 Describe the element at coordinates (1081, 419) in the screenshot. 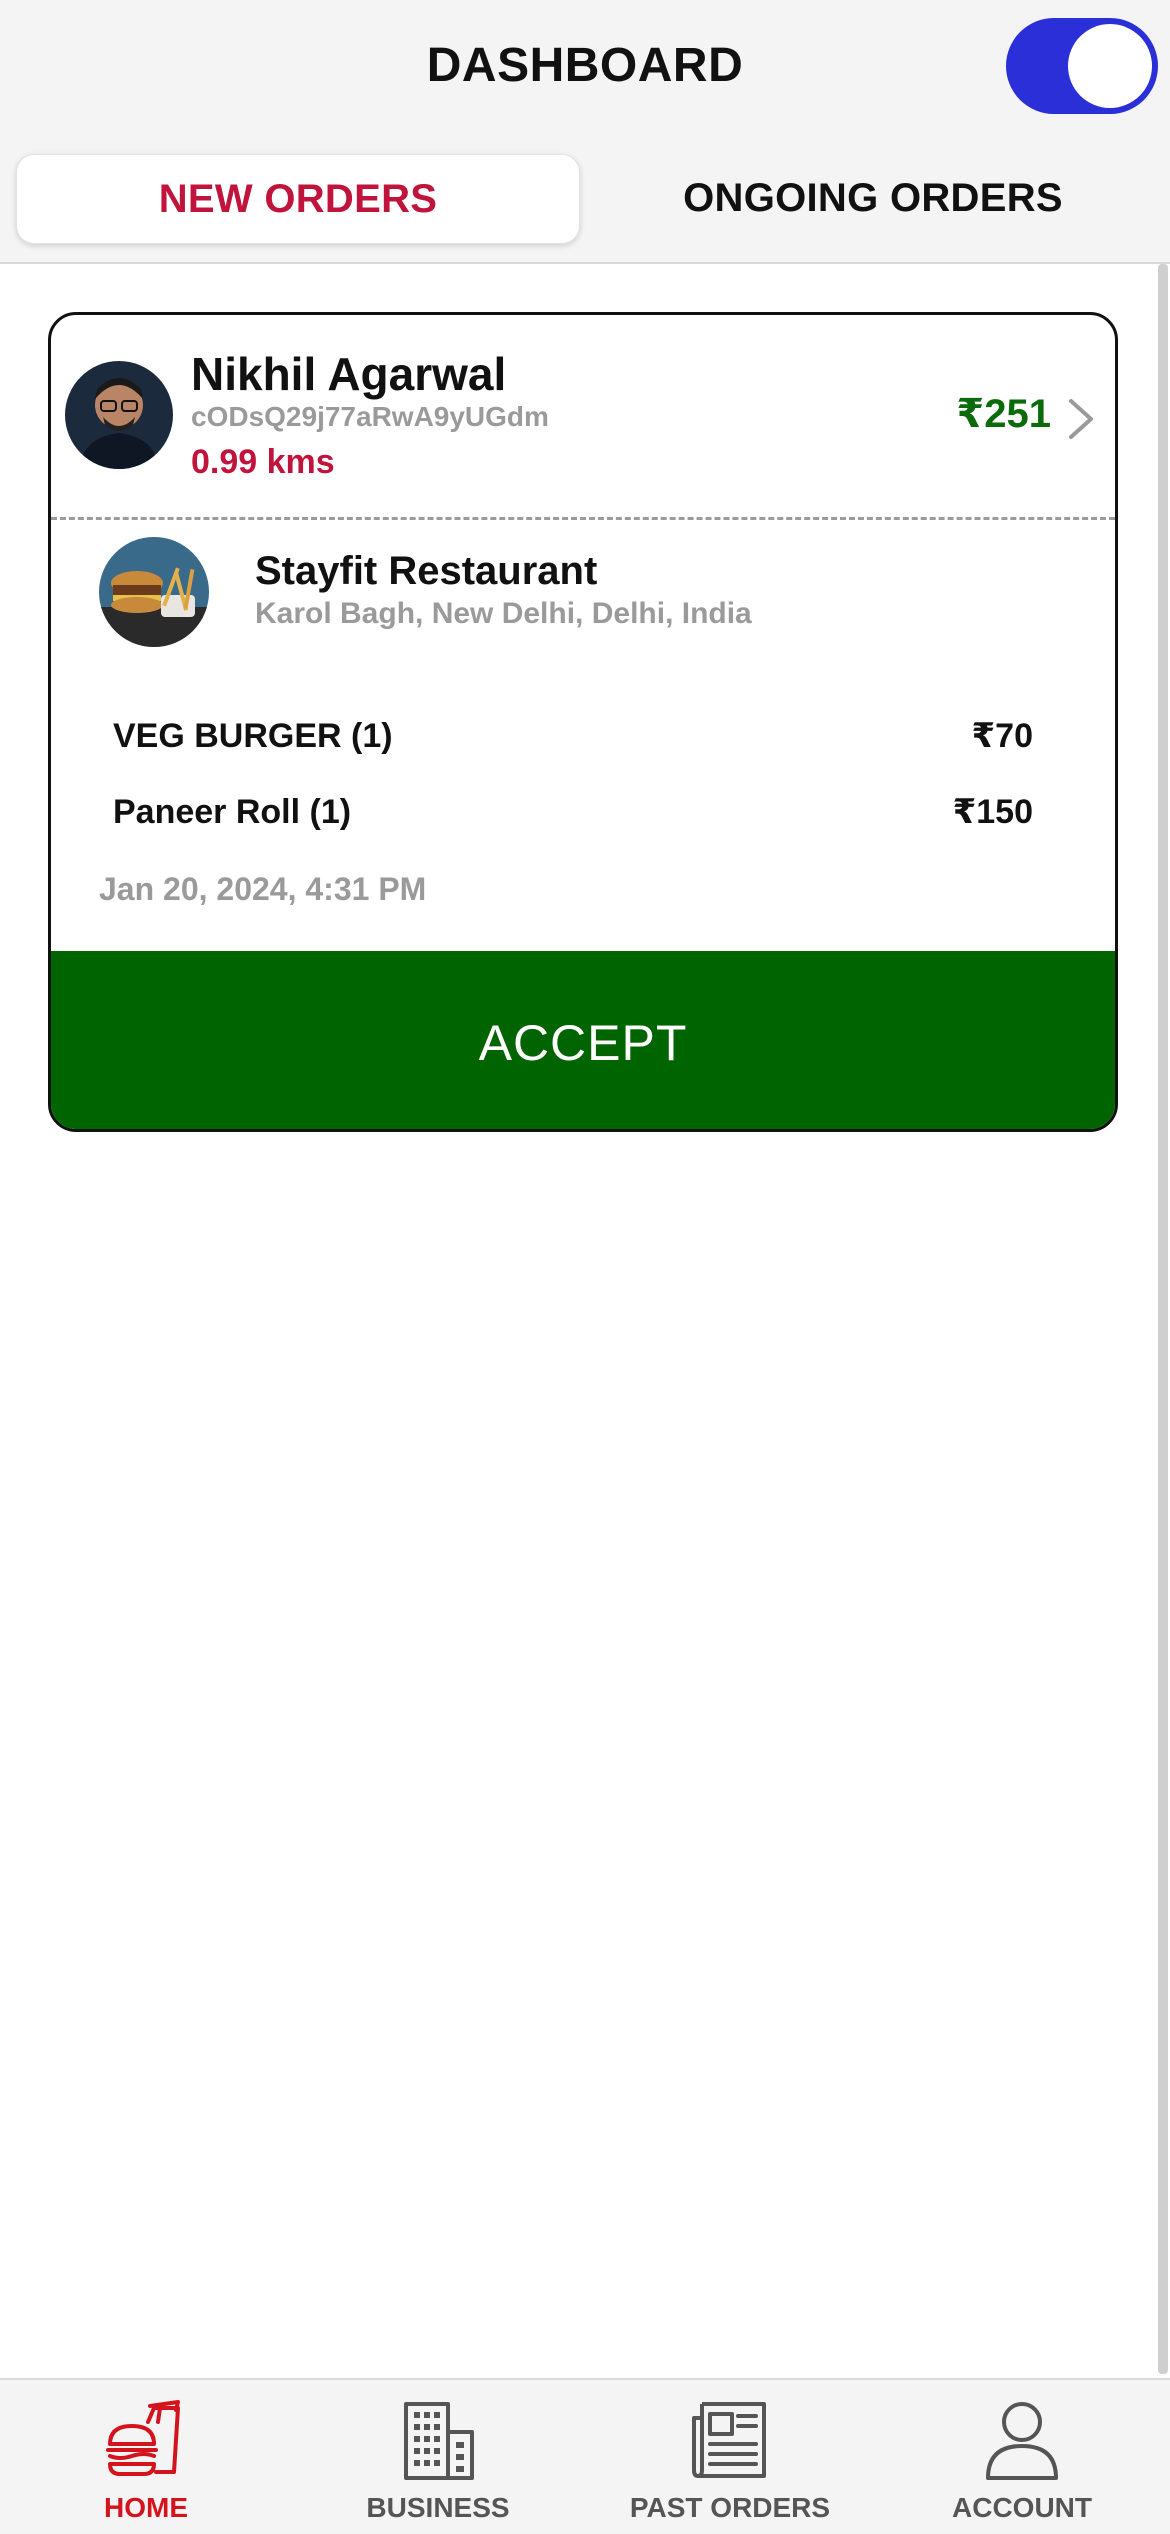

I see `chevron-right-icon` at that location.